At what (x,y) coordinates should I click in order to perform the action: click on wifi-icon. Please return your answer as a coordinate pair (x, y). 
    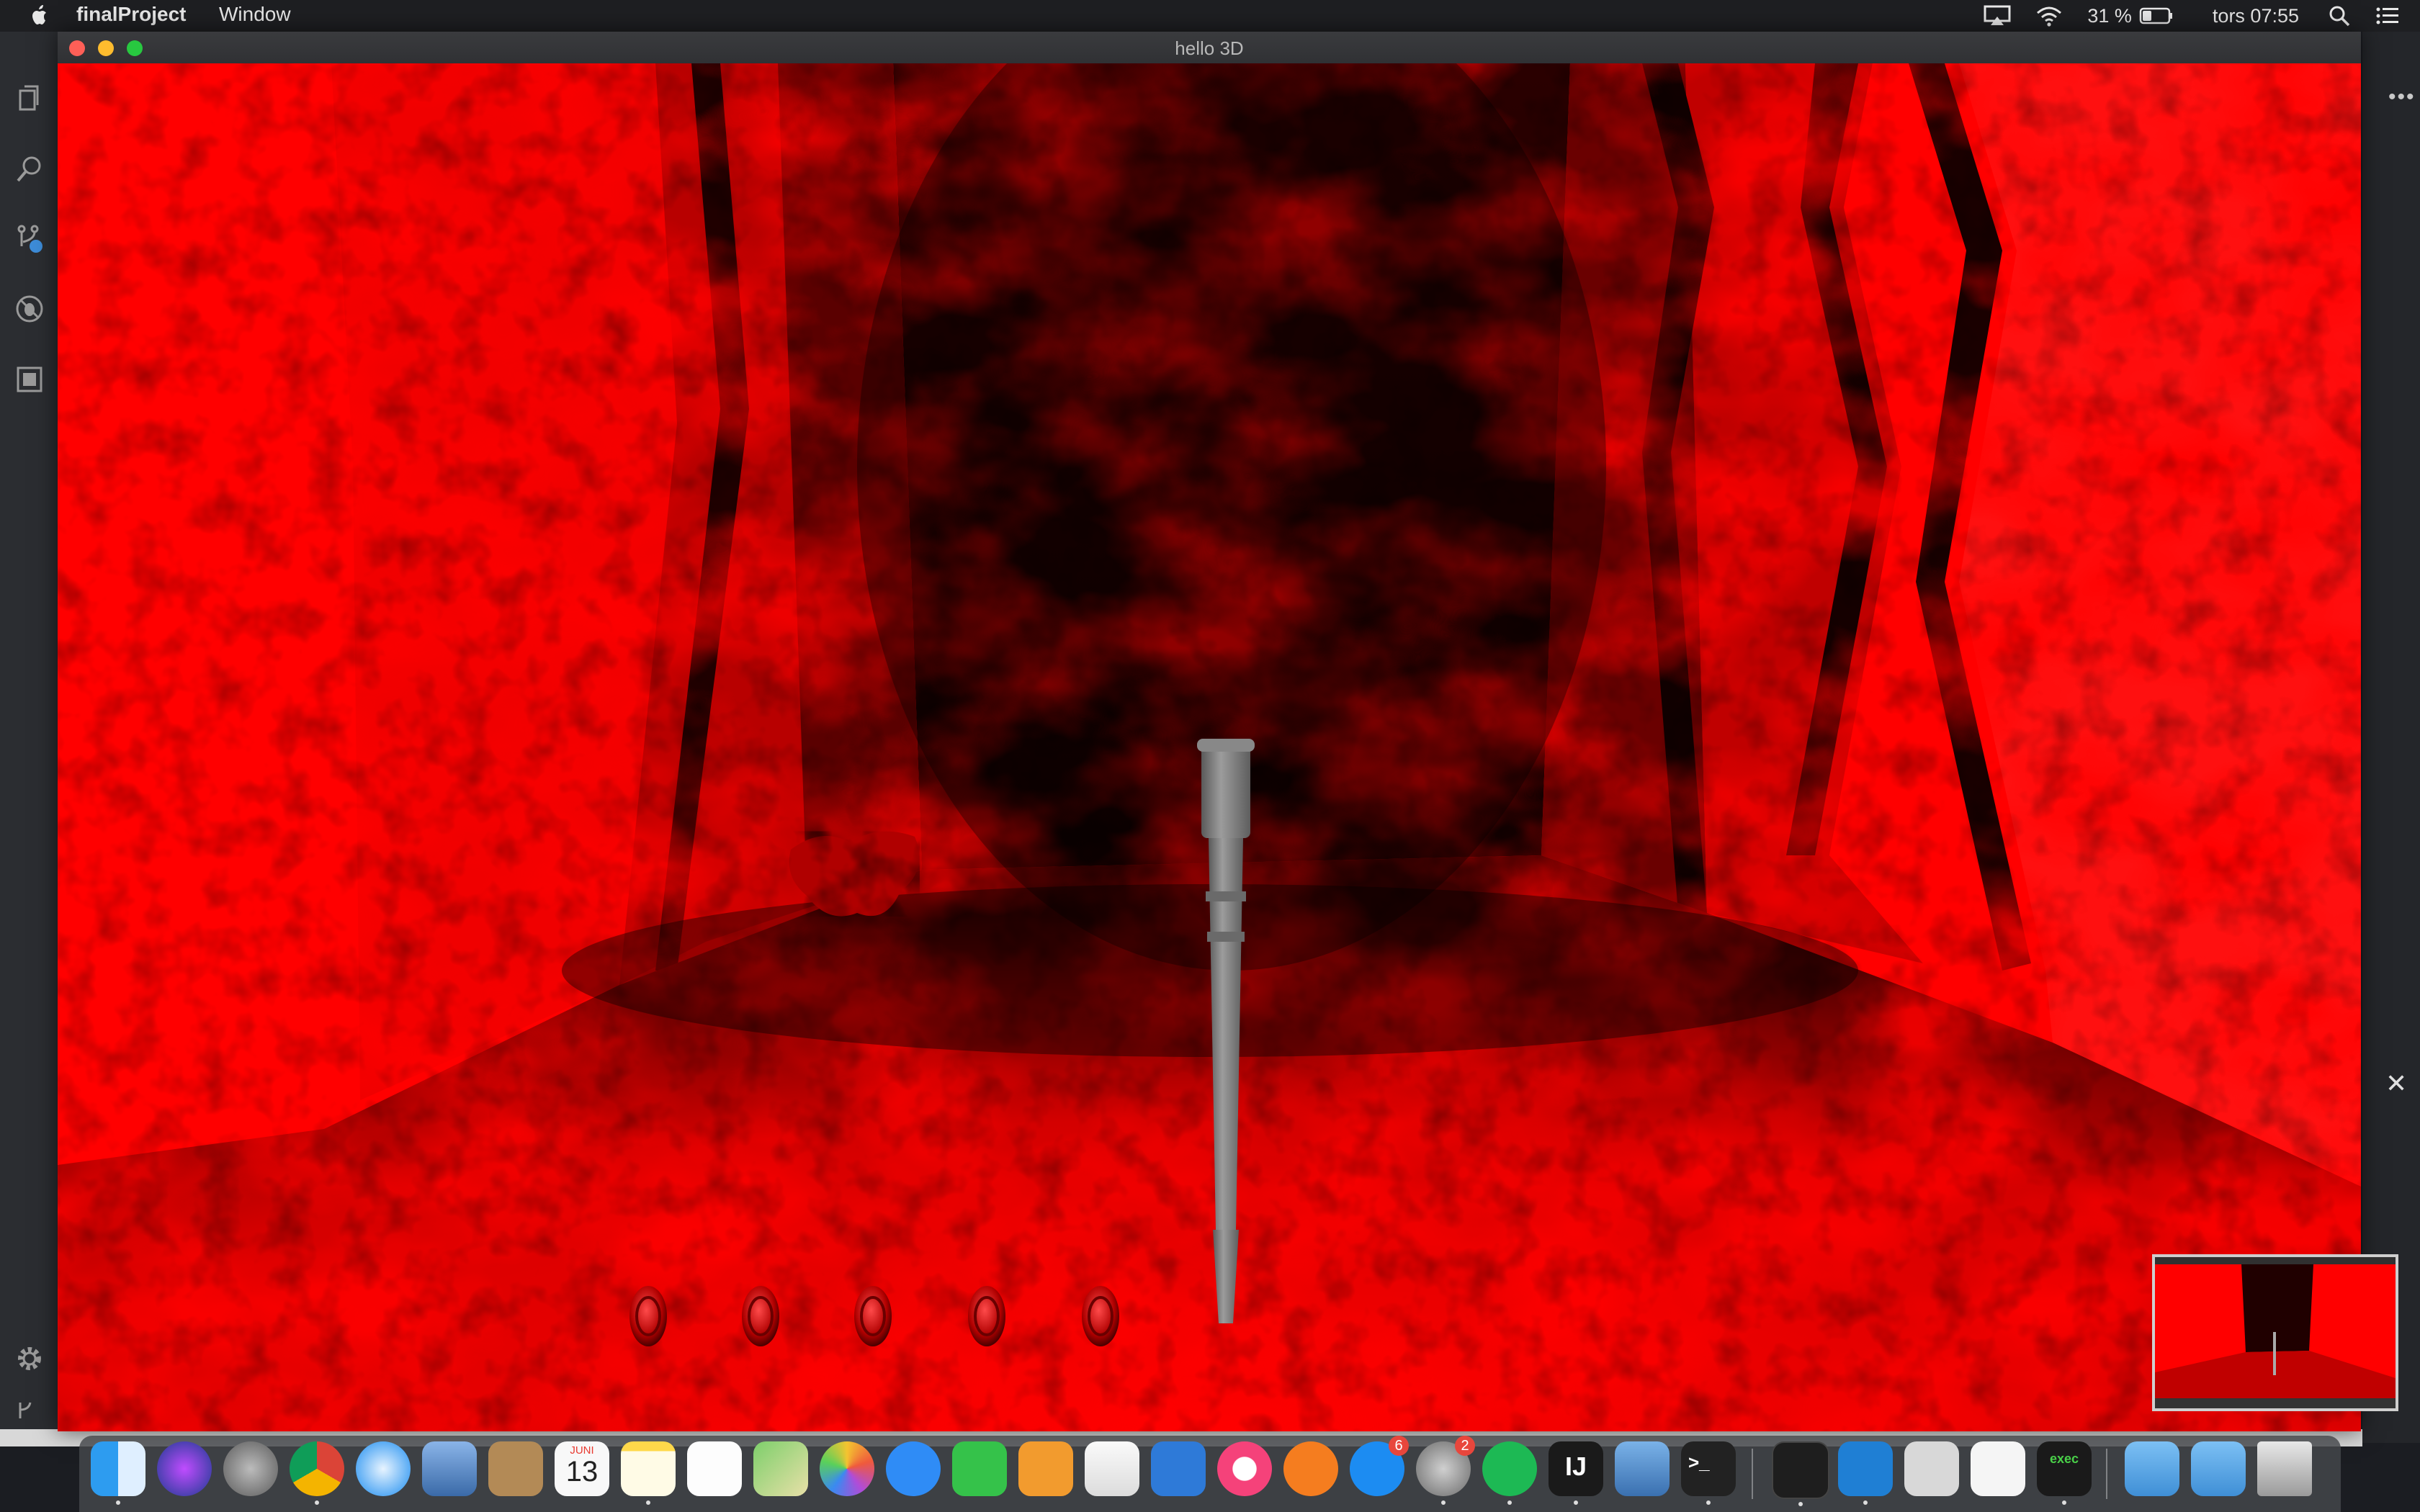
    Looking at the image, I should click on (2049, 16).